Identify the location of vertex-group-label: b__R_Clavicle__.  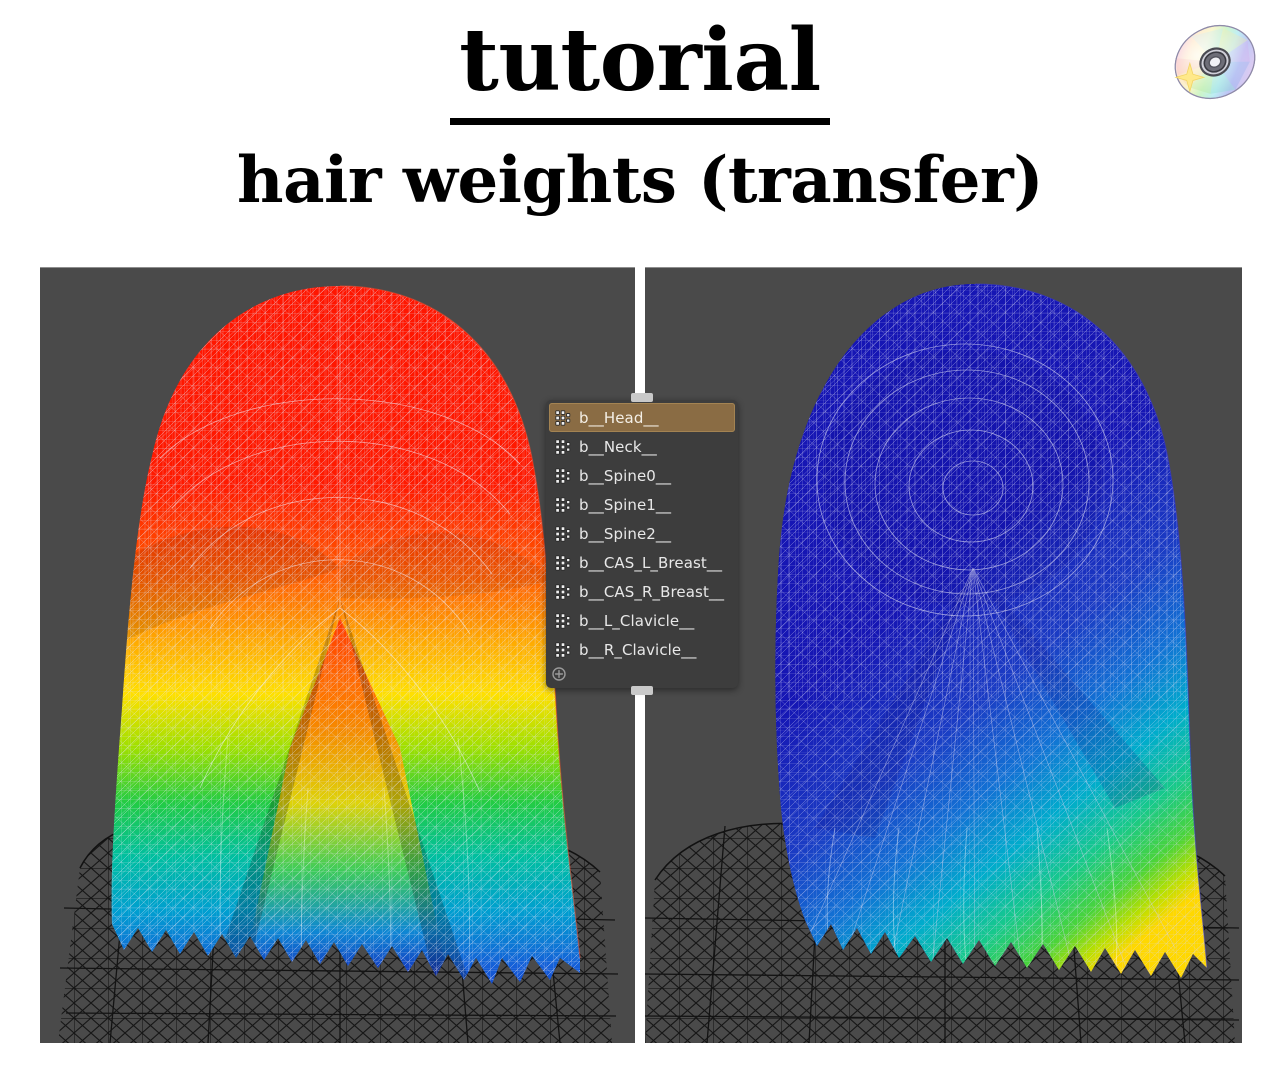
(638, 649).